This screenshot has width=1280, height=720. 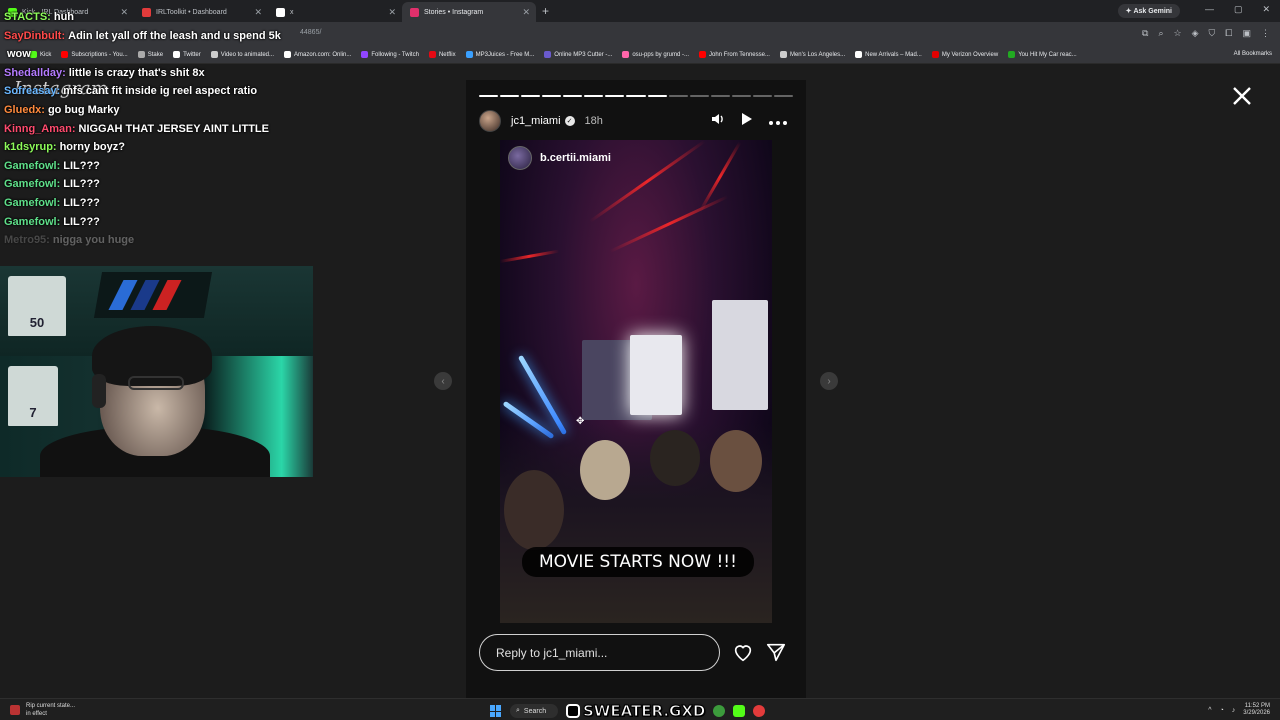 I want to click on system-tray: ^ ◔ ♪ 11:52 PM 3/29/2026, so click(x=1239, y=710).